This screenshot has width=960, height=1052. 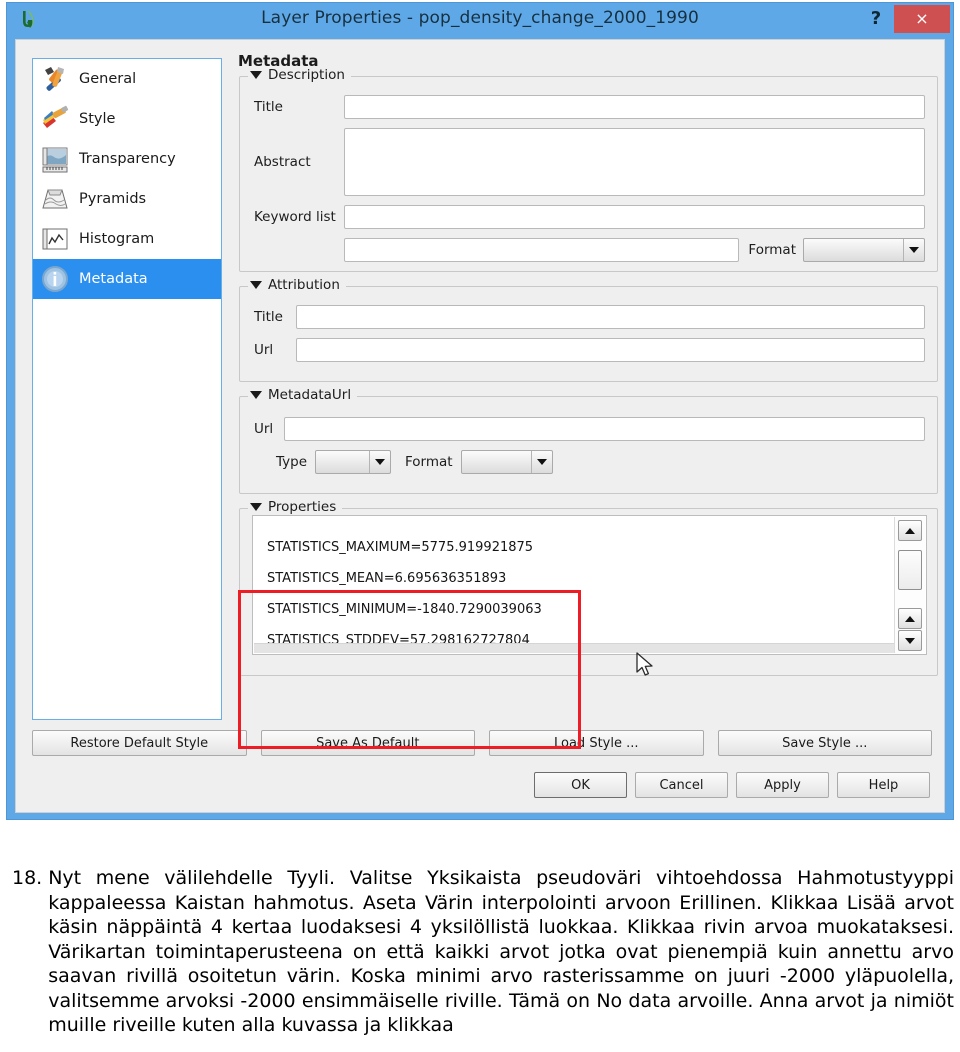 What do you see at coordinates (55, 119) in the screenshot?
I see `paintbrush-icon` at bounding box center [55, 119].